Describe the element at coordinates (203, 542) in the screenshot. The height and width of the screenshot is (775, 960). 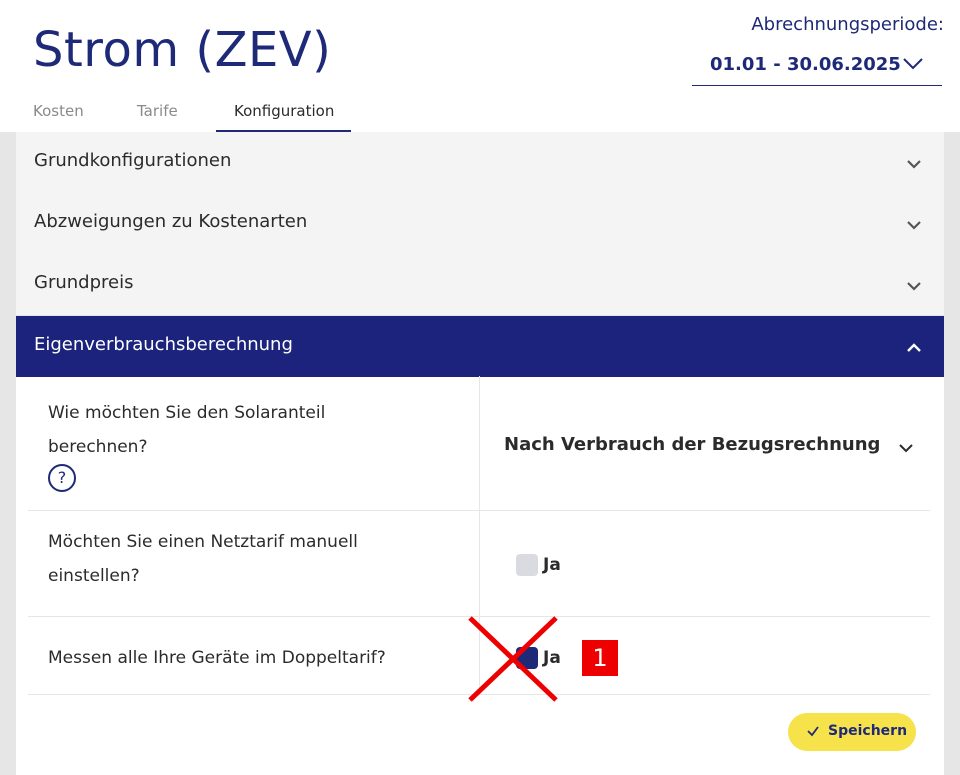
I see `question-label: Möchten Sie einen Netztarif manuell` at that location.